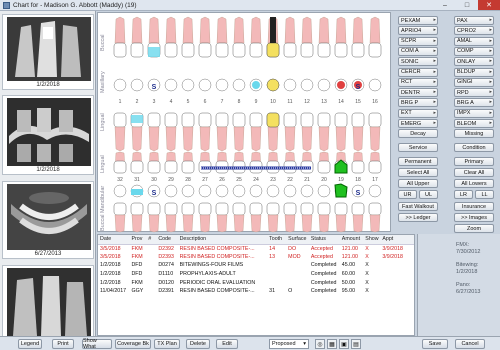 This screenshot has width=500, height=350. I want to click on proc-button-left-5: CERCR ▸, so click(418, 72).